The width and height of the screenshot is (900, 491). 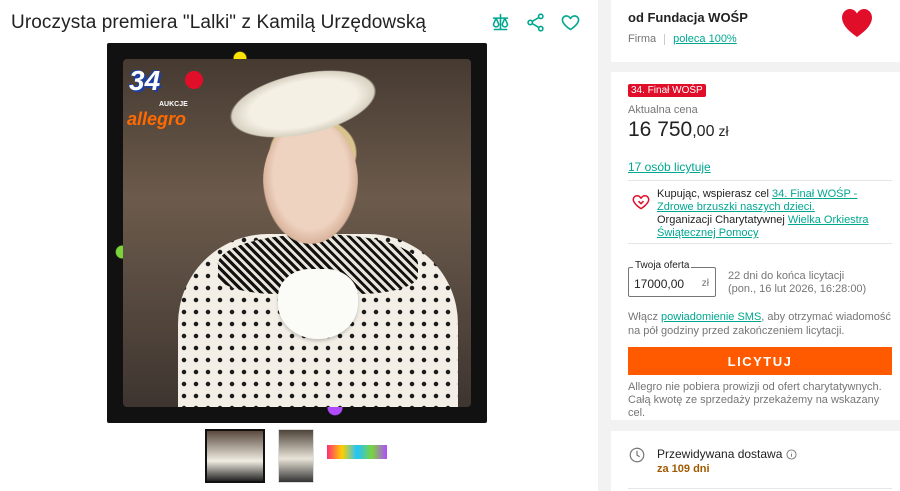 What do you see at coordinates (760, 361) in the screenshot?
I see `bid-button: LICYTUJ` at bounding box center [760, 361].